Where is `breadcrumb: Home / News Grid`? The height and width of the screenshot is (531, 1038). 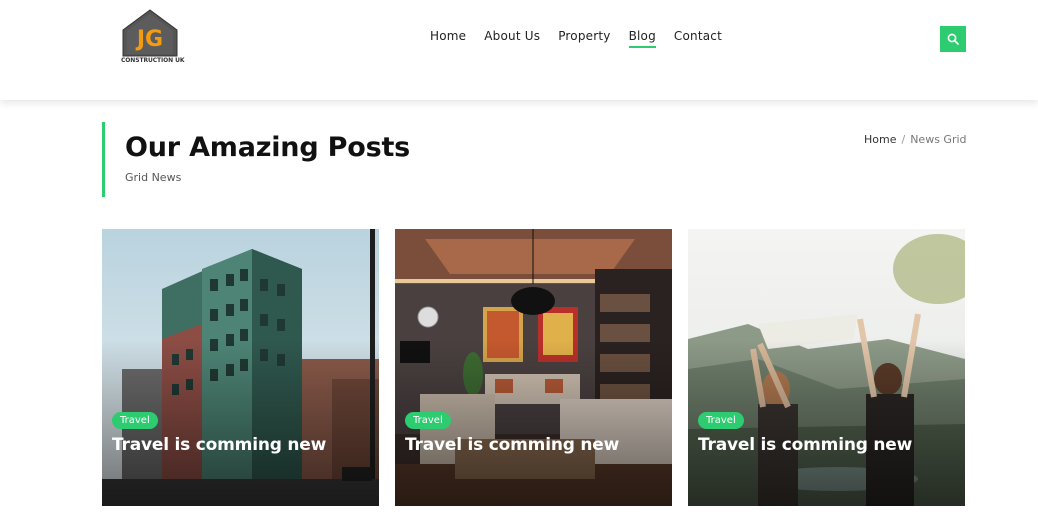 breadcrumb: Home / News Grid is located at coordinates (915, 139).